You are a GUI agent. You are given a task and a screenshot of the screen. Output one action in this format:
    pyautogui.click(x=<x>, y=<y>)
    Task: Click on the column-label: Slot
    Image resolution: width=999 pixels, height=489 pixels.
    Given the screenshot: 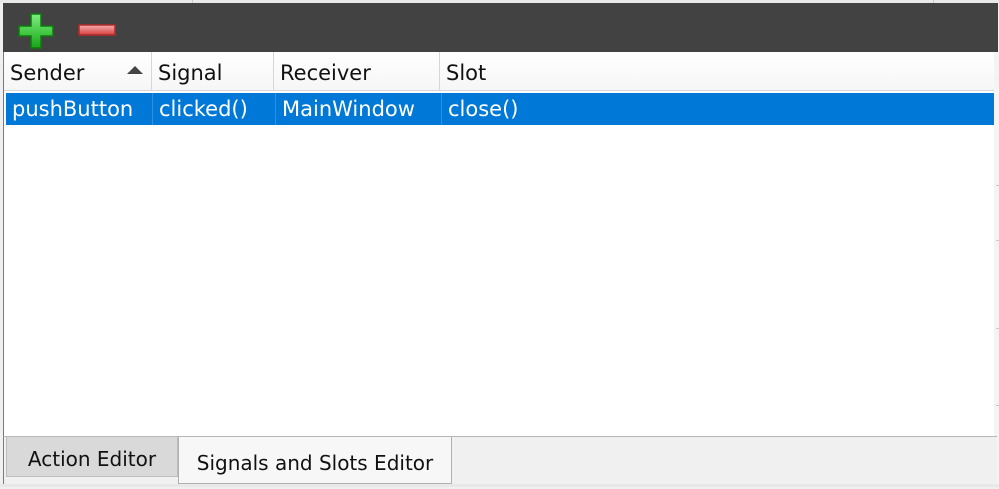 What is the action you would take?
    pyautogui.click(x=466, y=73)
    